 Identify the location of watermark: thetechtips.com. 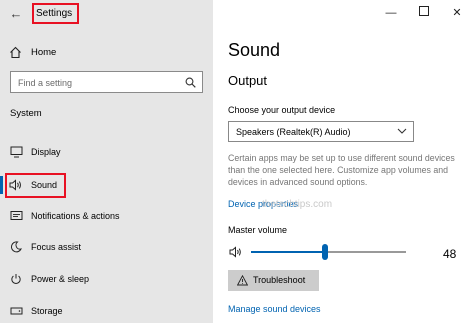
(297, 204).